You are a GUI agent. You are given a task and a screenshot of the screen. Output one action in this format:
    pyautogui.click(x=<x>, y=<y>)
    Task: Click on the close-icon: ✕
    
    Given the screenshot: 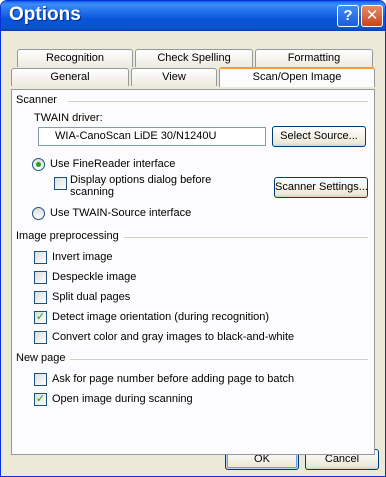 What is the action you would take?
    pyautogui.click(x=372, y=15)
    